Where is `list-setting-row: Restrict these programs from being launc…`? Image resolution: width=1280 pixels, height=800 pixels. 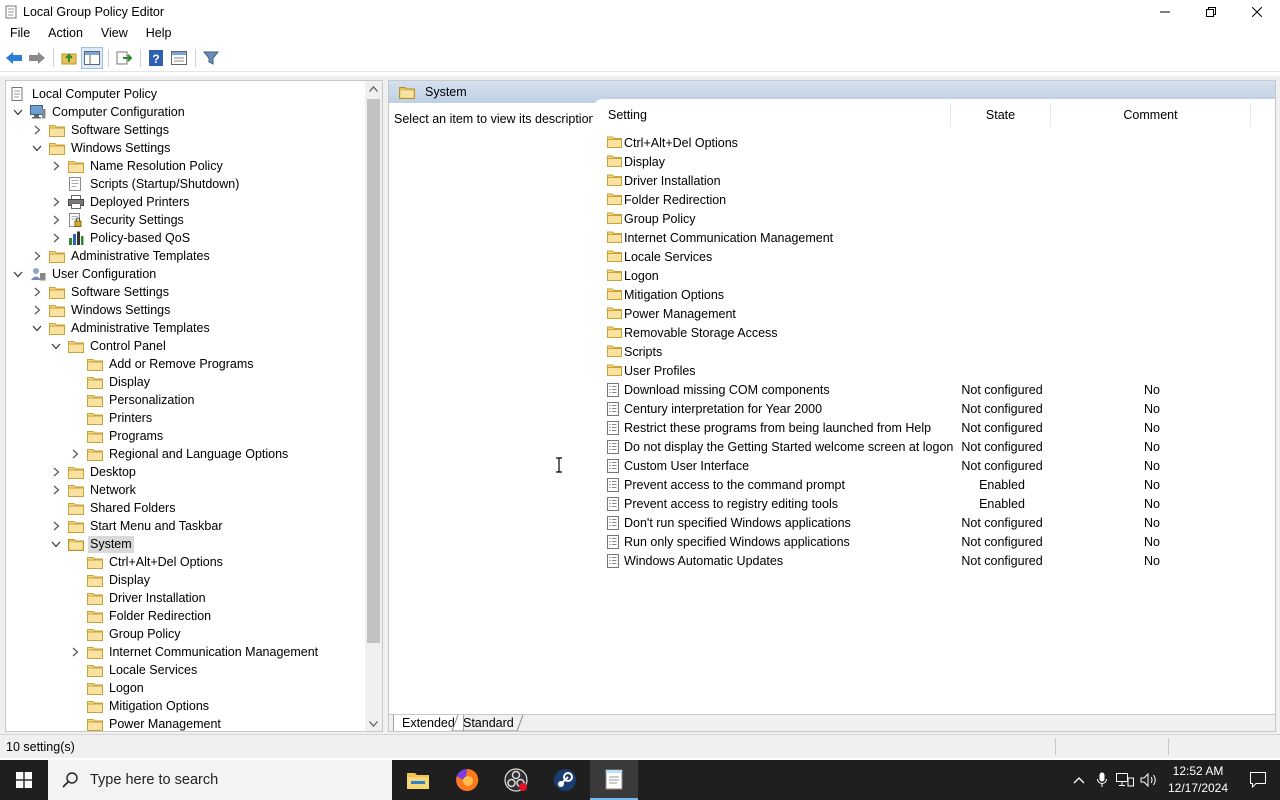 list-setting-row: Restrict these programs from being launc… is located at coordinates (934, 427).